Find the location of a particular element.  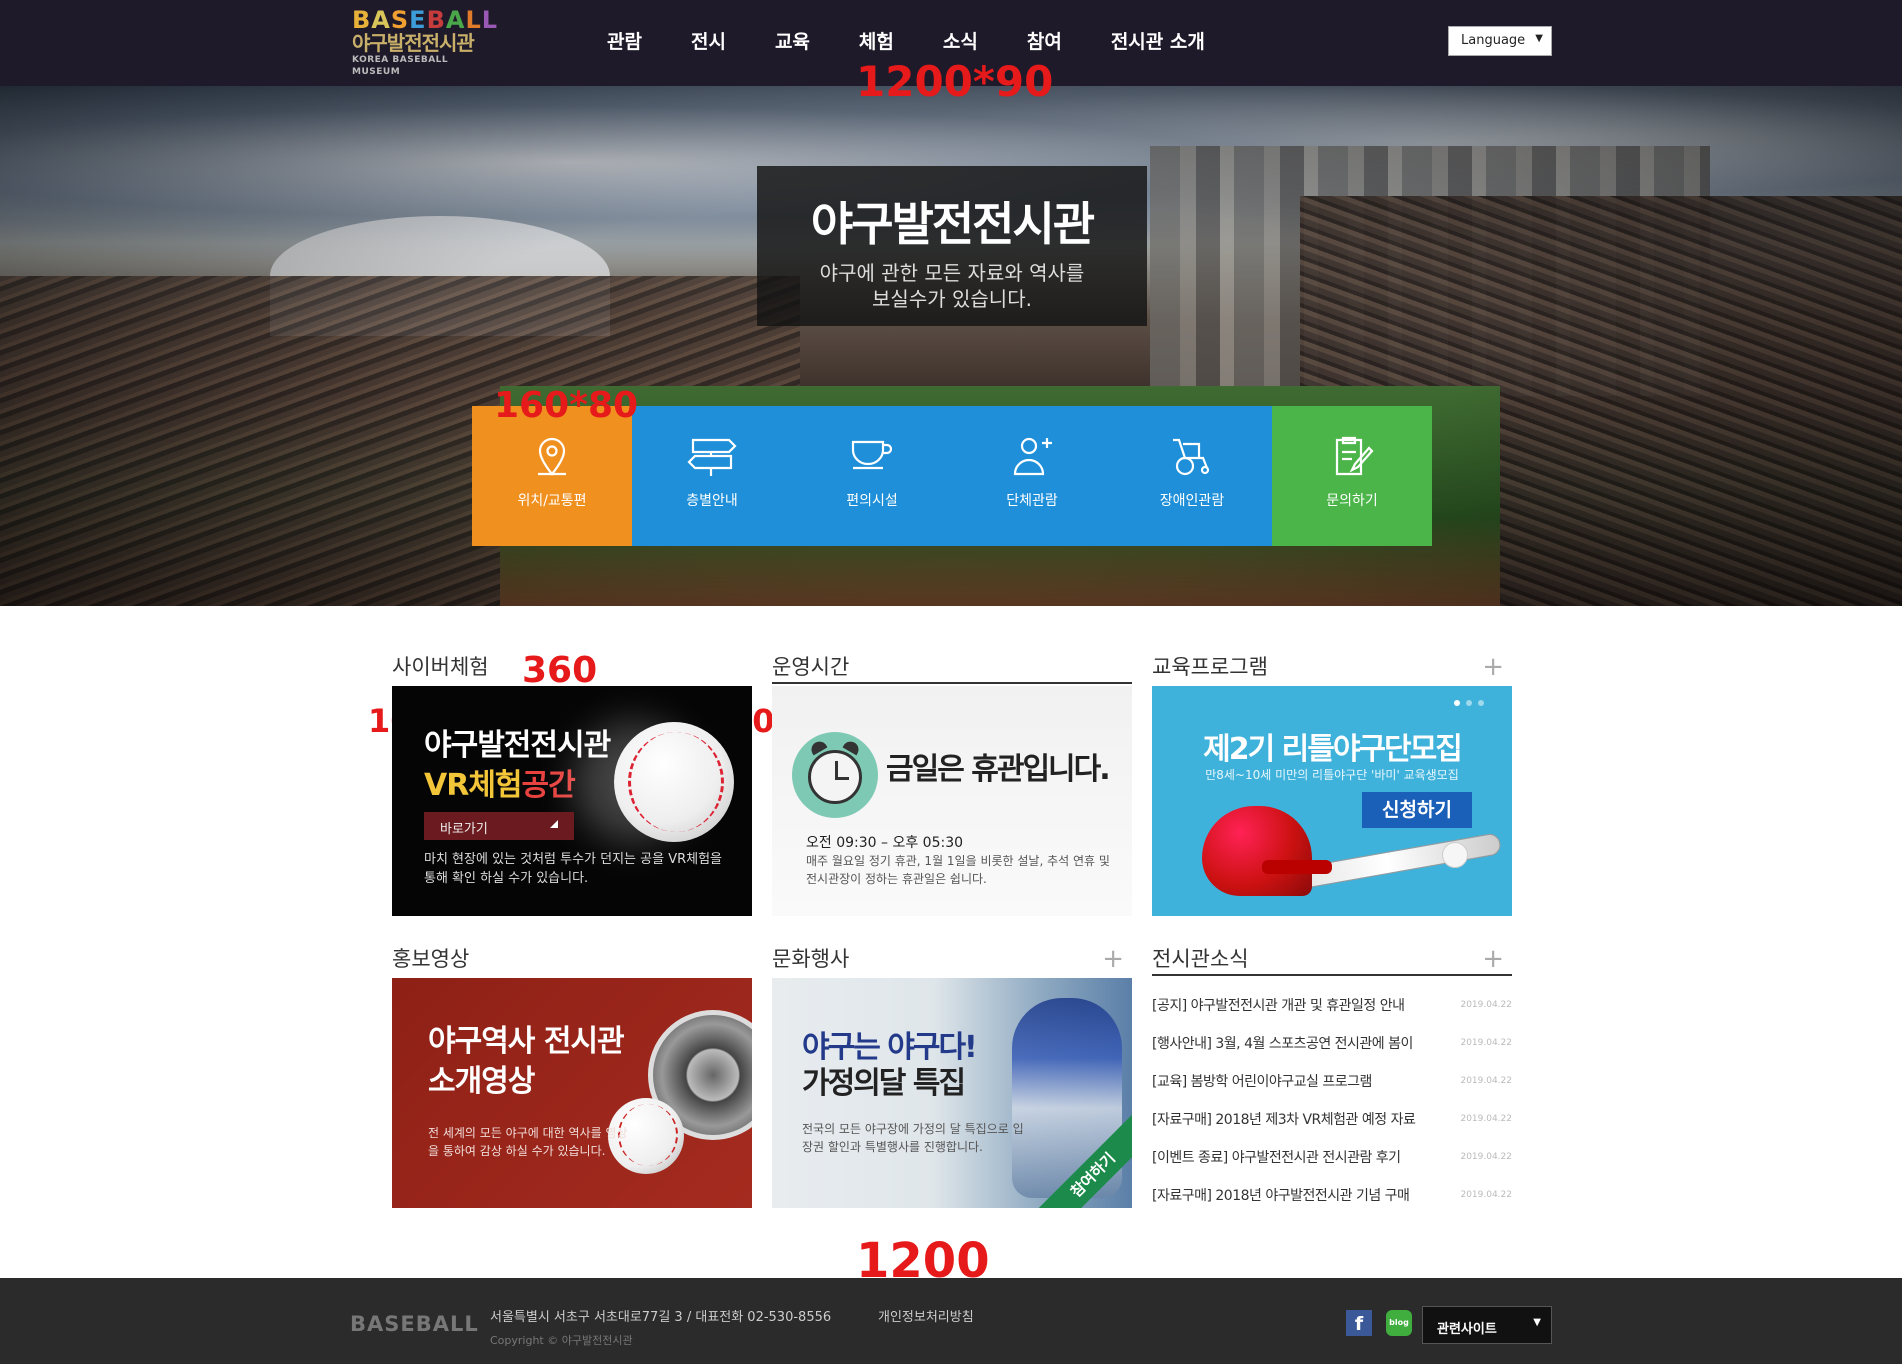

language-select-label: Language is located at coordinates (1493, 40).